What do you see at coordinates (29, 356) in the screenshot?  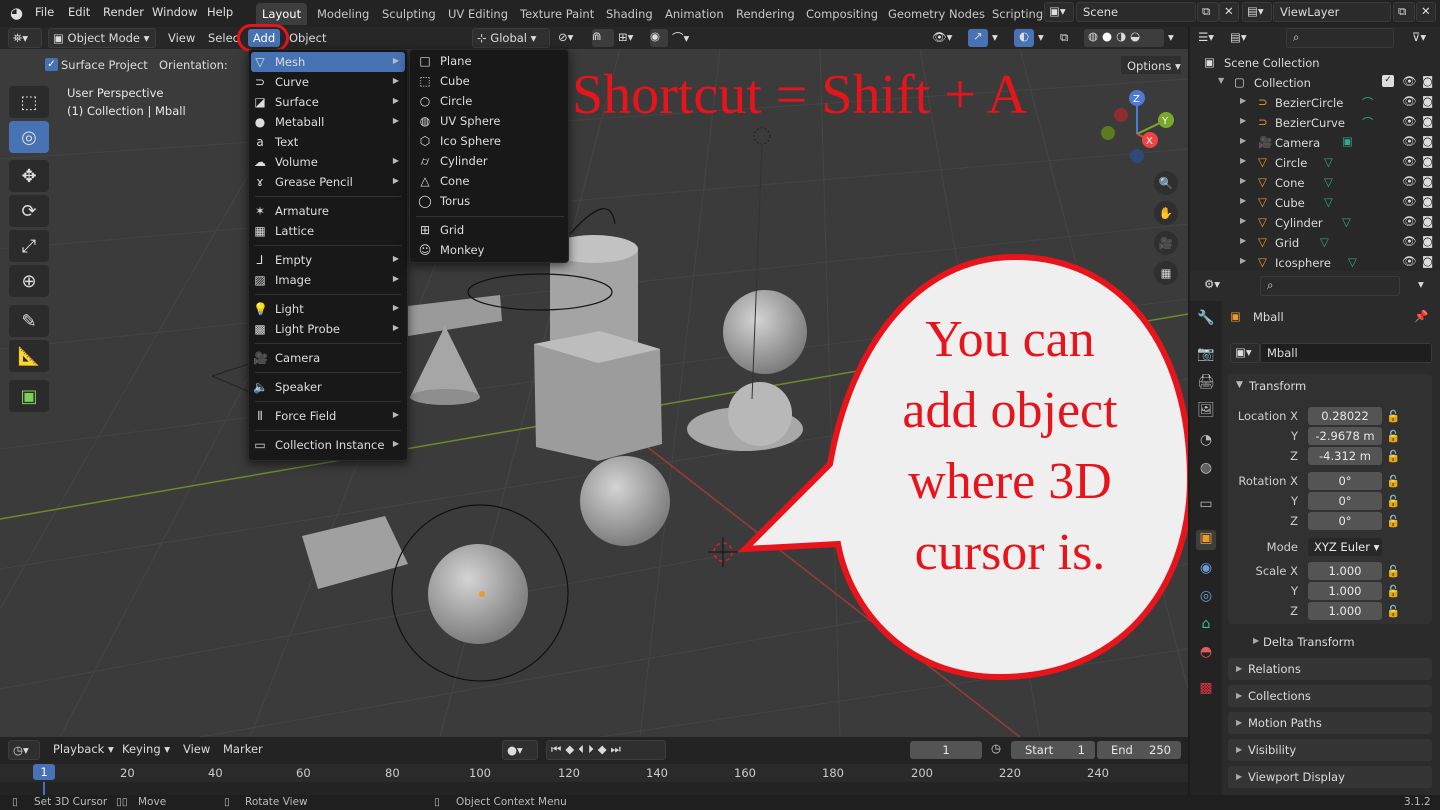 I see `measure-tool: 📐` at bounding box center [29, 356].